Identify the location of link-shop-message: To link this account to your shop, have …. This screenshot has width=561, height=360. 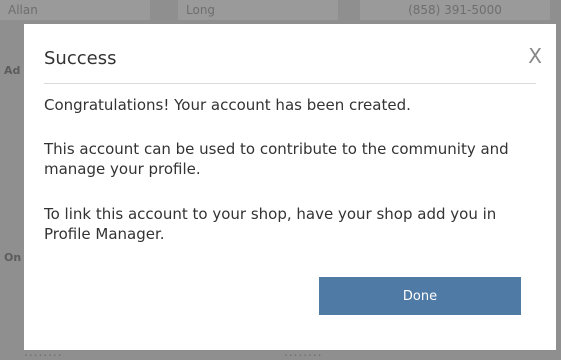
(270, 224).